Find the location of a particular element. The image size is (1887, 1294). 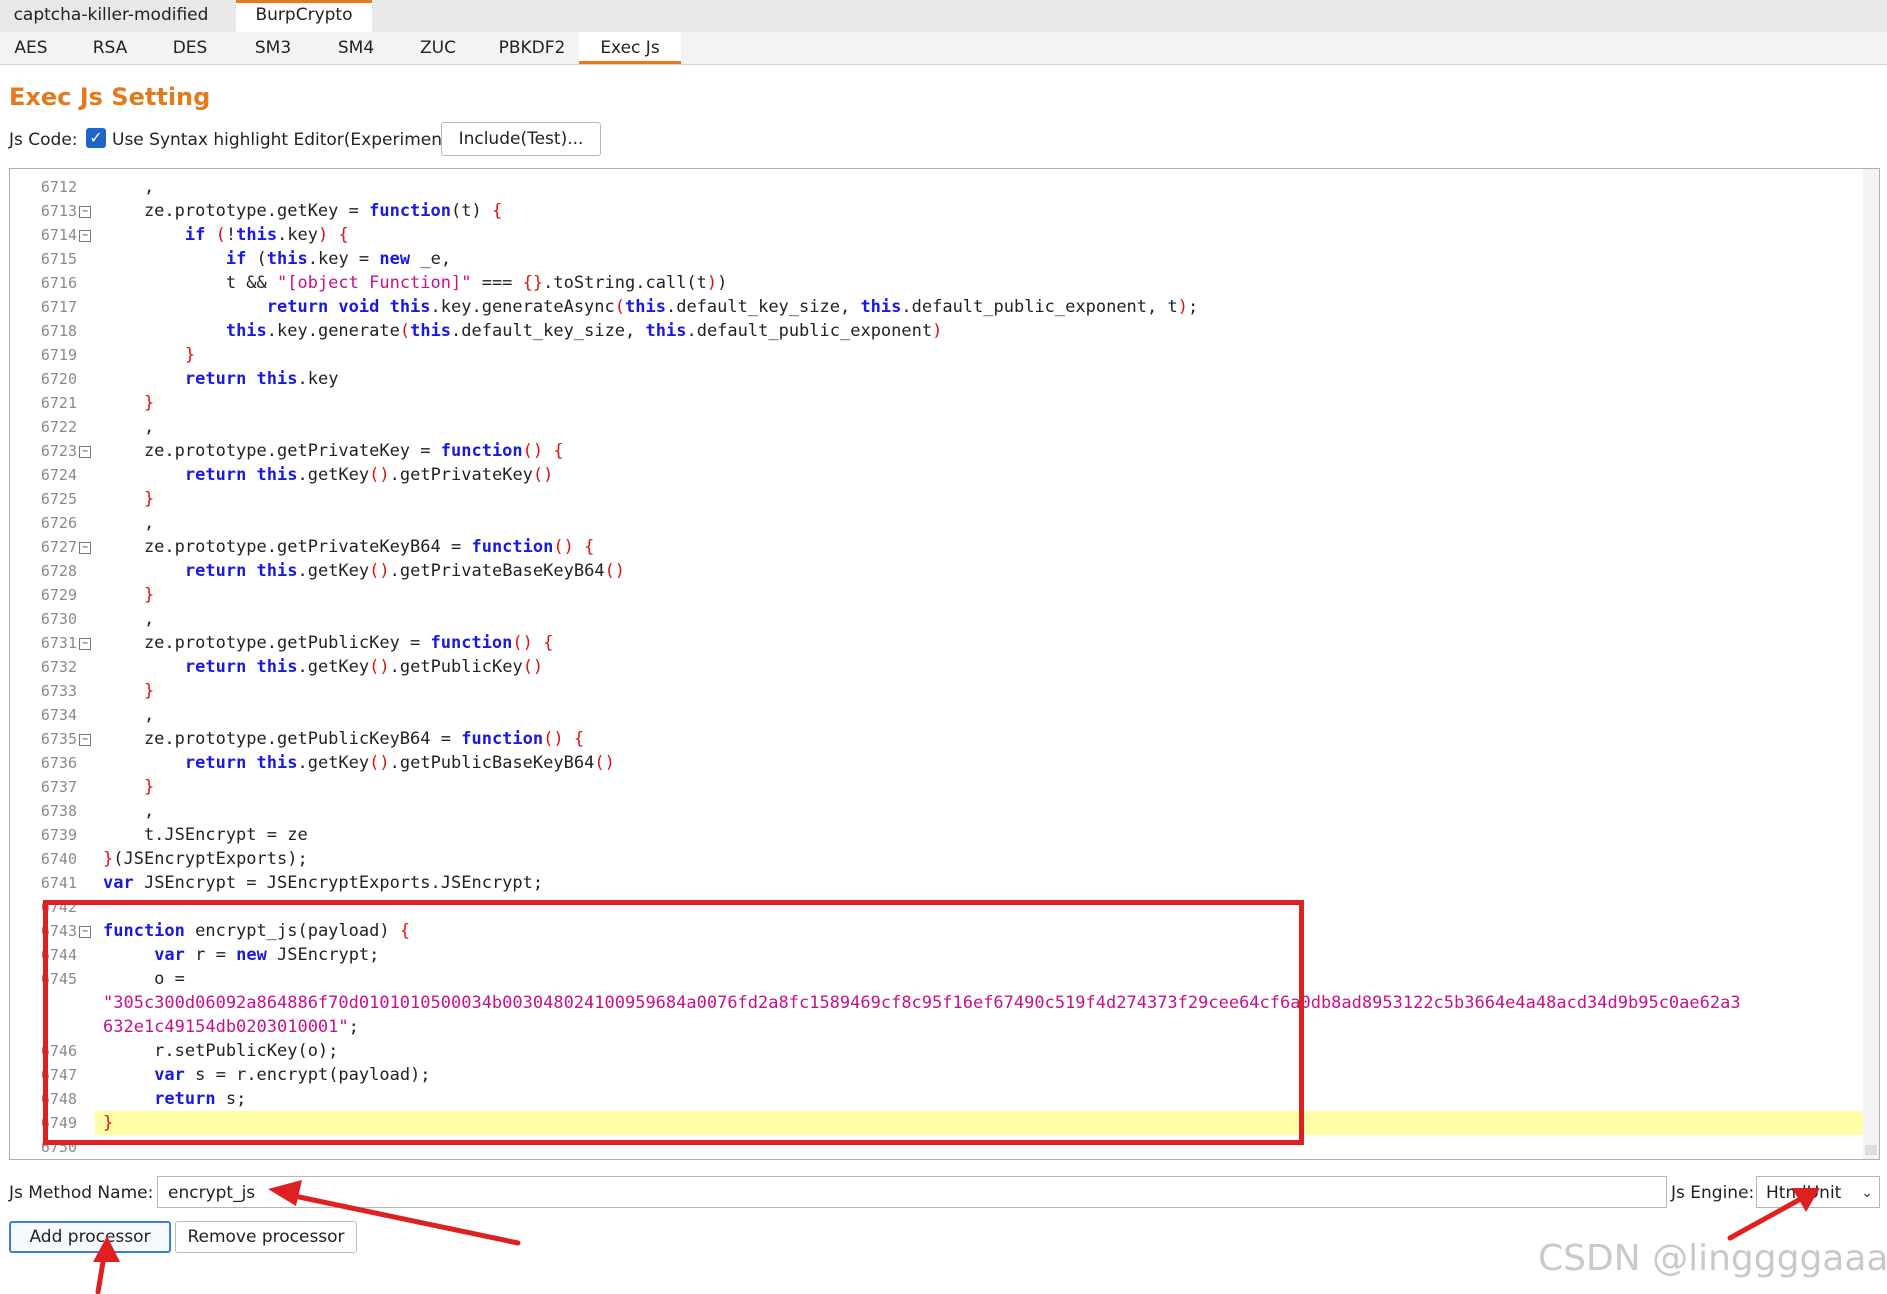

code-line: }(JSEncryptExports); is located at coordinates (205, 859).